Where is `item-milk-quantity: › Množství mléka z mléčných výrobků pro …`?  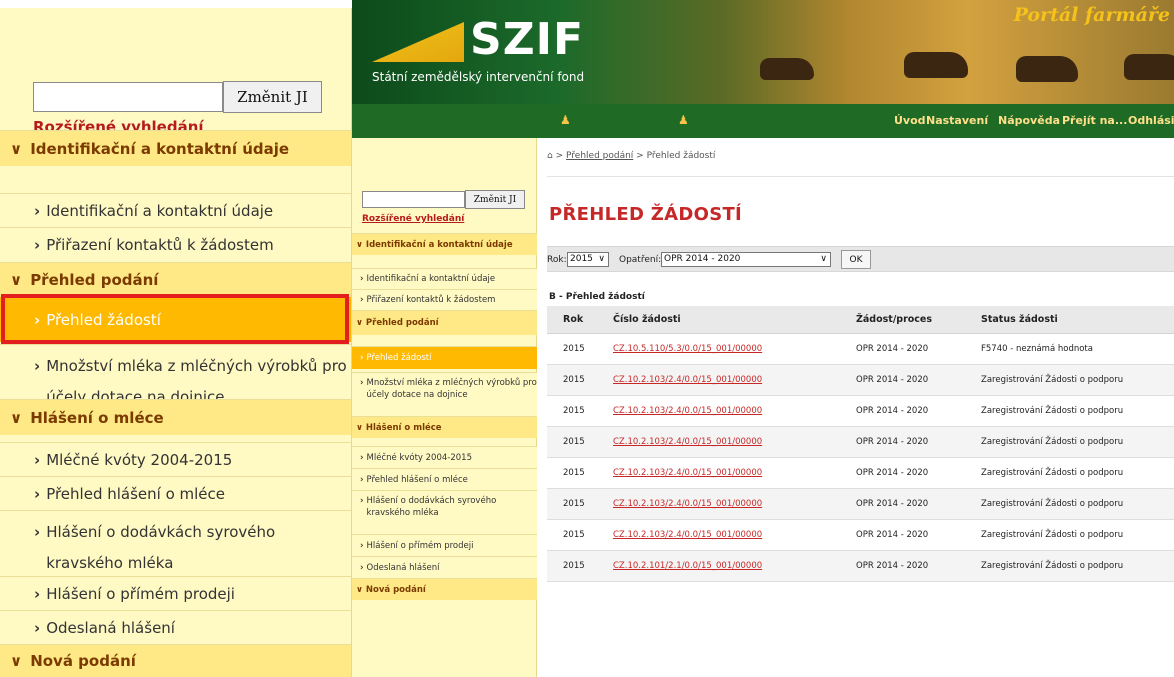
item-milk-quantity: › Množství mléka z mléčných výrobků pro … is located at coordinates (444, 395).